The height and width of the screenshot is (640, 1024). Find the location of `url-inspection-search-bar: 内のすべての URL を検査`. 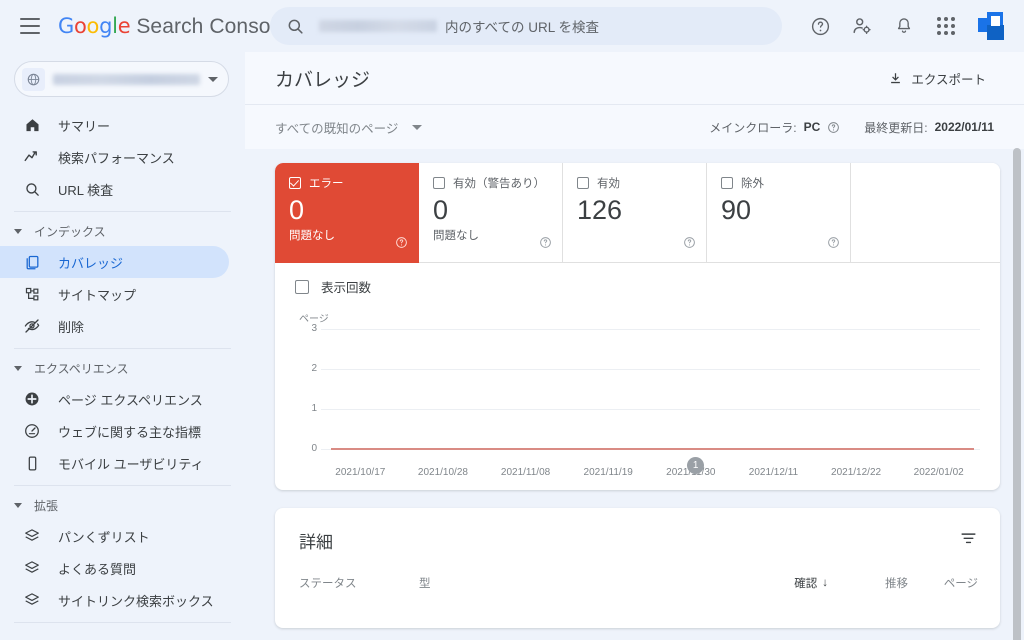

url-inspection-search-bar: 内のすべての URL を検査 is located at coordinates (526, 26).